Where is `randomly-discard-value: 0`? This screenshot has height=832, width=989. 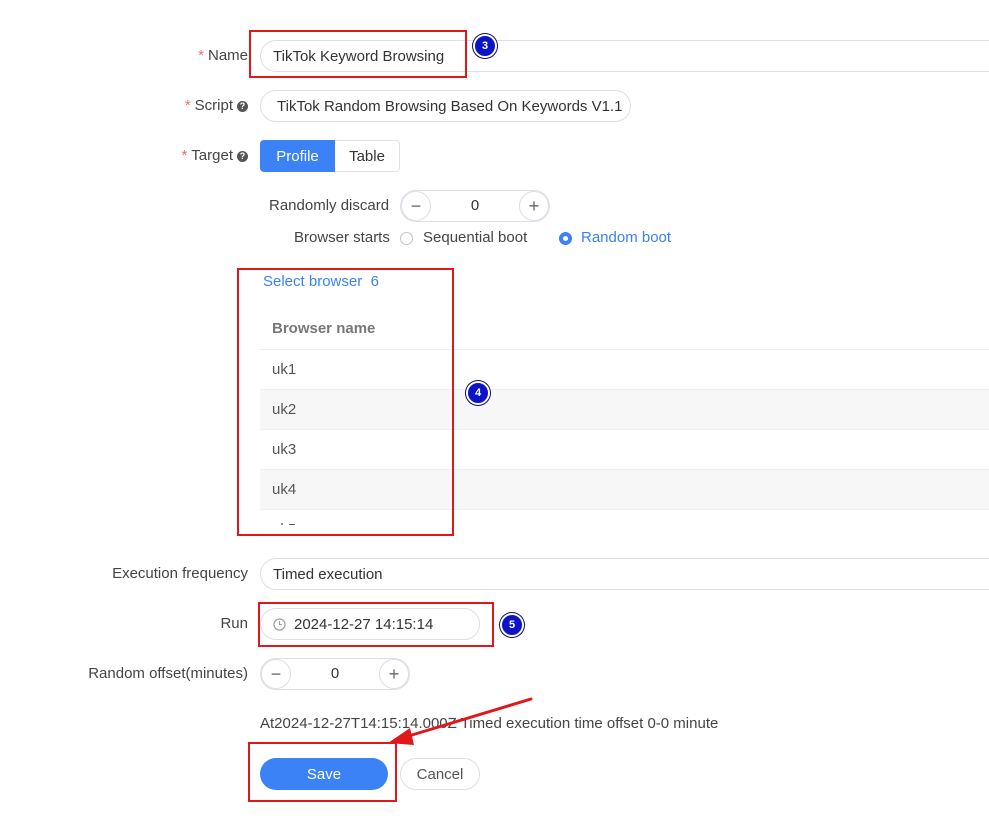 randomly-discard-value: 0 is located at coordinates (475, 206).